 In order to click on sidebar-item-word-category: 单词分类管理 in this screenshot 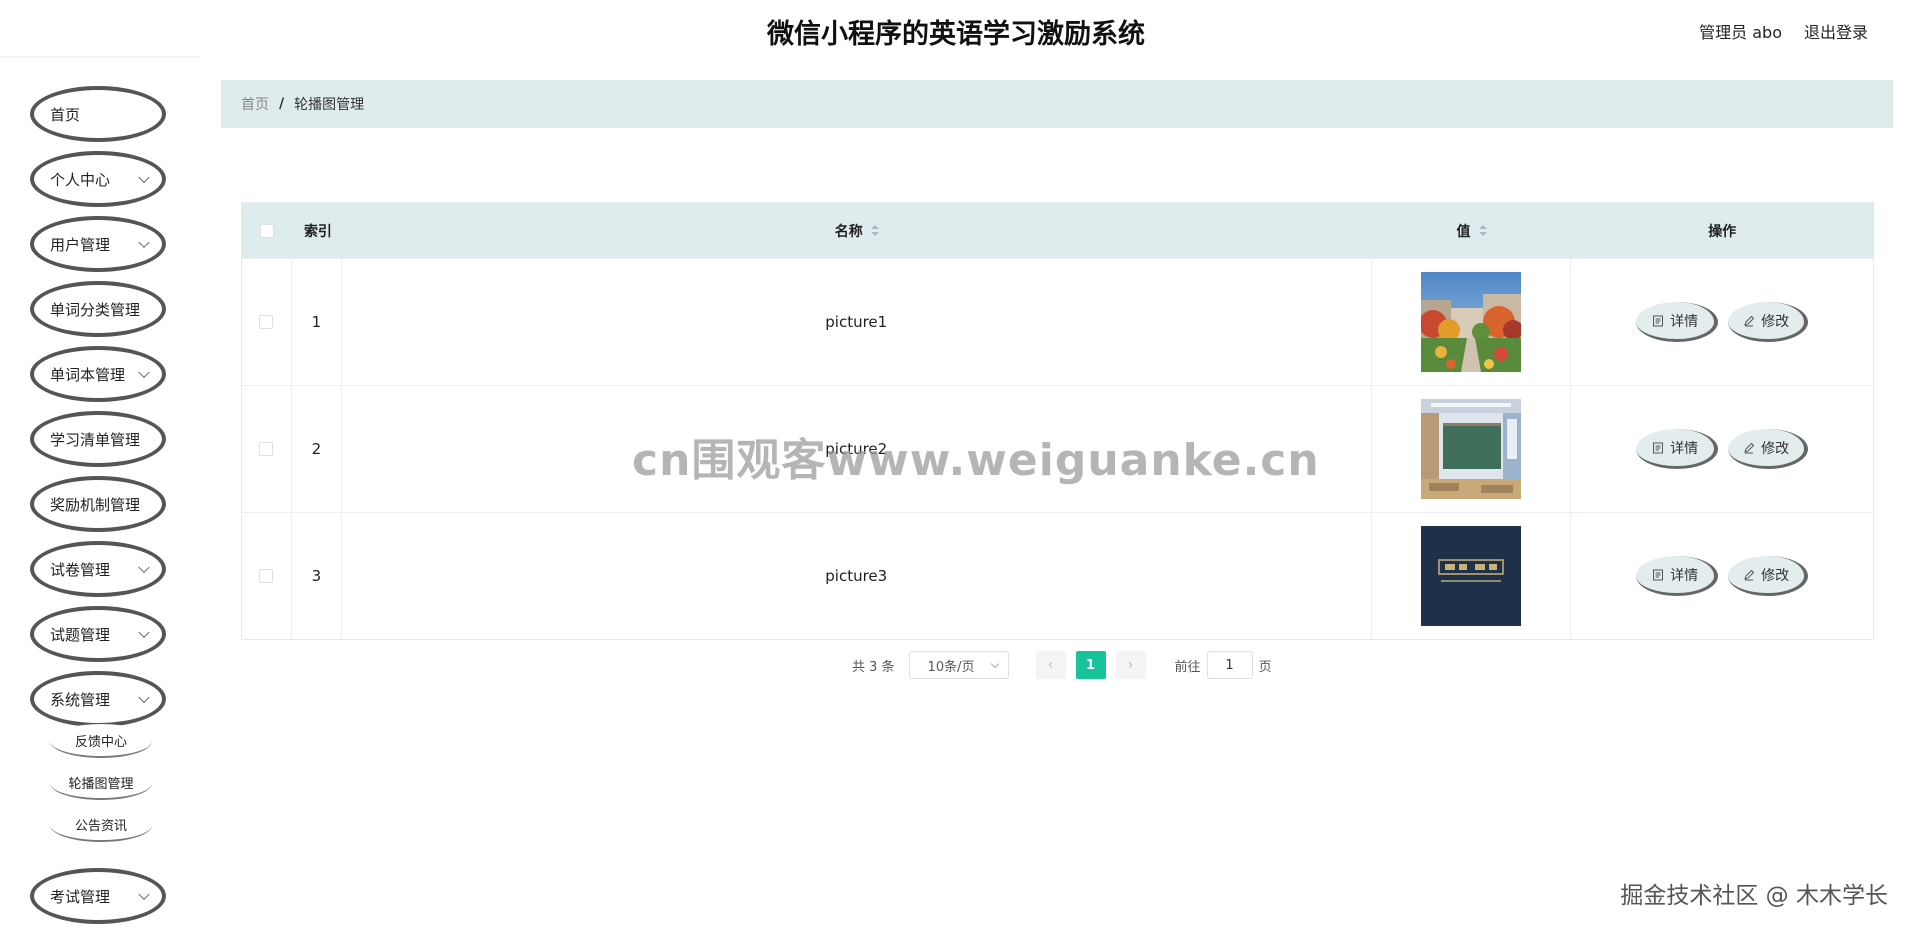, I will do `click(98, 309)`.